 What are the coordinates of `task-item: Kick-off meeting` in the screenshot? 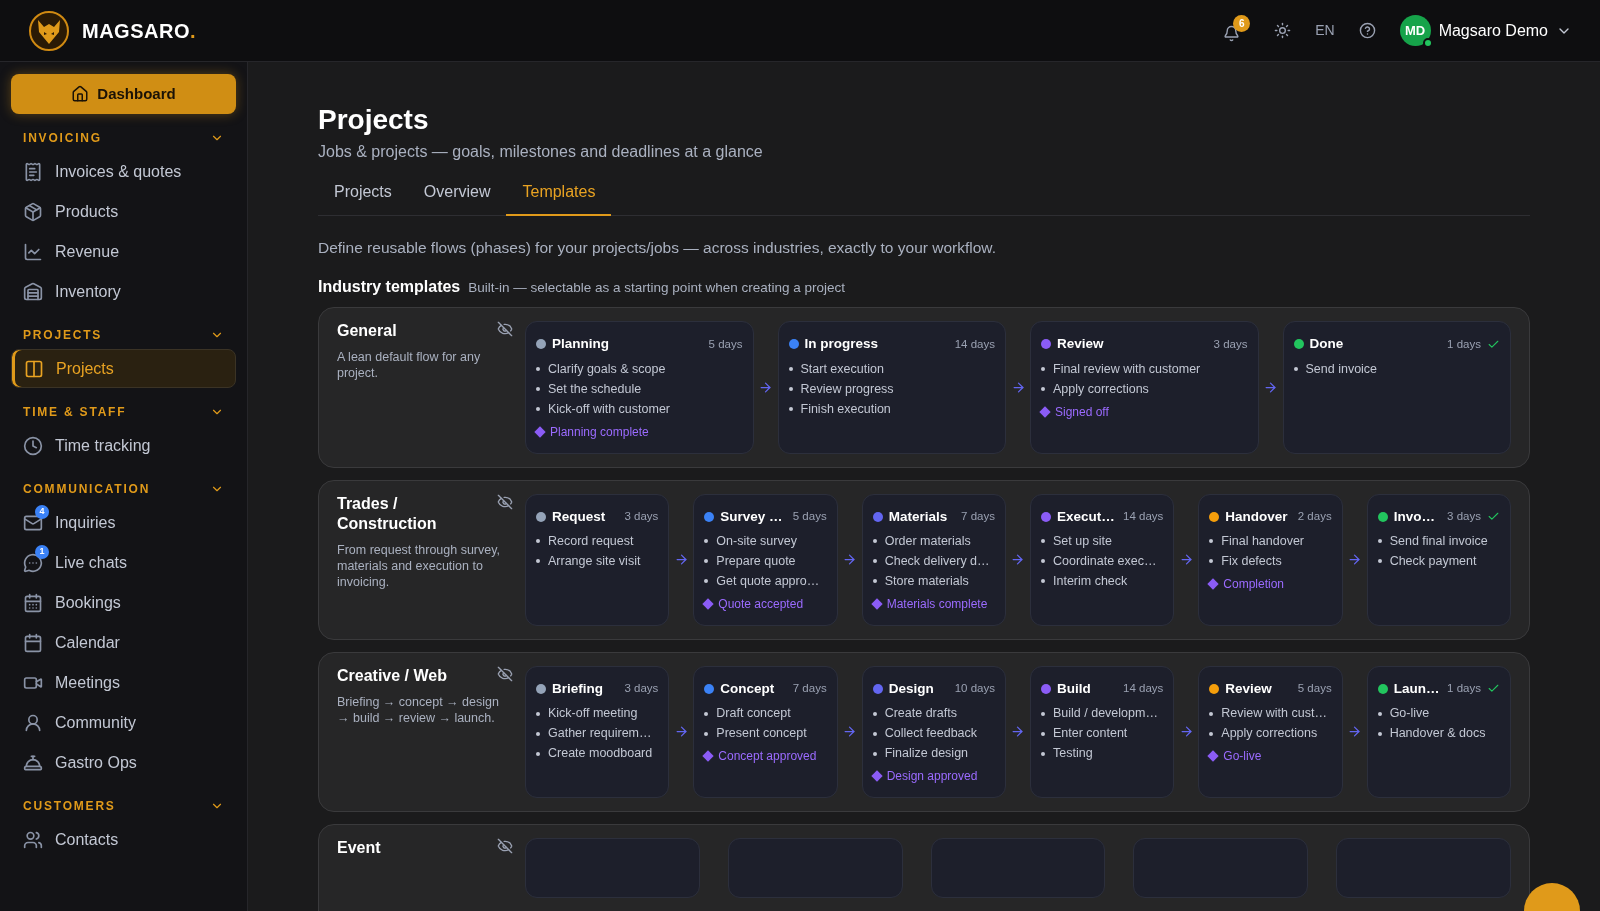 It's located at (597, 713).